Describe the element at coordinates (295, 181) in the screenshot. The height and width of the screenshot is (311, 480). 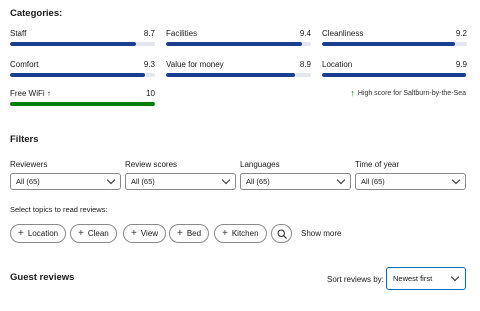
I see `languages-select: All (65)` at that location.